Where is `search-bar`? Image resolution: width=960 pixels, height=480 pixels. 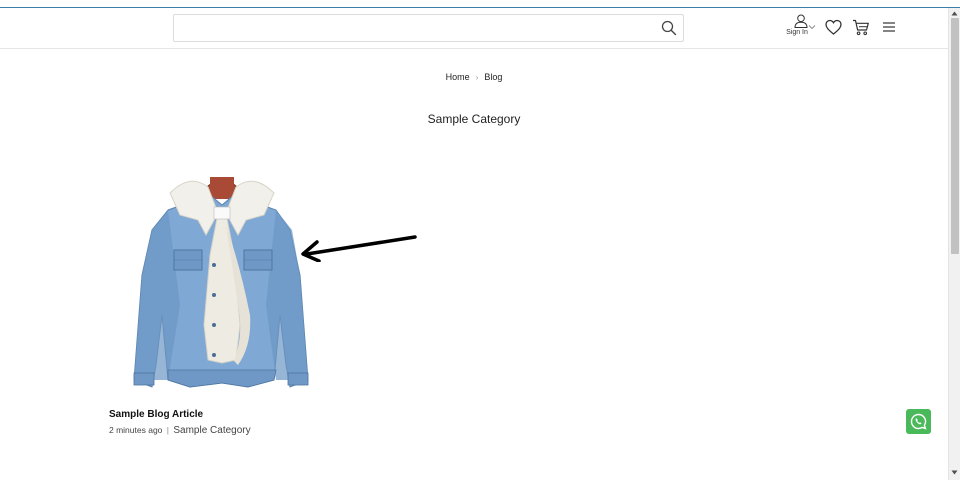
search-bar is located at coordinates (428, 28).